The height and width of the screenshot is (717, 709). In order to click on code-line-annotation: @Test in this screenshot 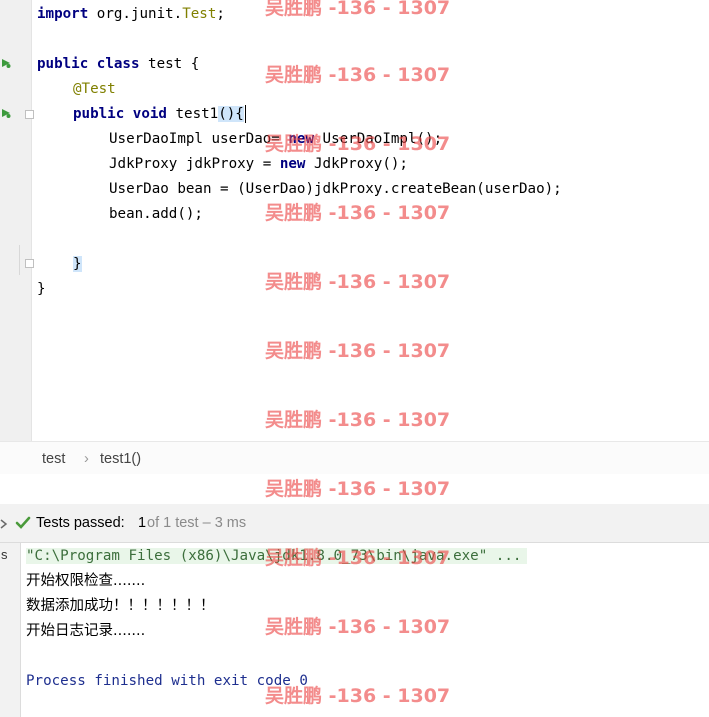, I will do `click(94, 89)`.